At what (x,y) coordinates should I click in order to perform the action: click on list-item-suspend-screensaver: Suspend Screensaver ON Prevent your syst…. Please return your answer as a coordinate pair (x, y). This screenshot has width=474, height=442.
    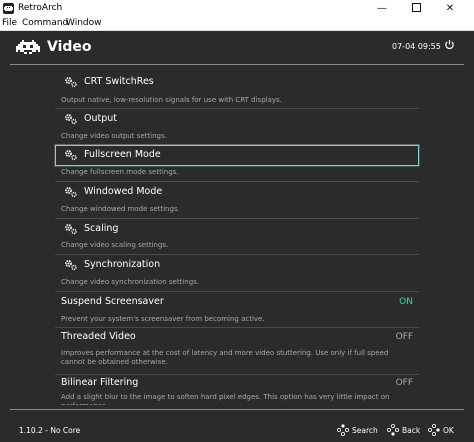
    Looking at the image, I should click on (237, 310).